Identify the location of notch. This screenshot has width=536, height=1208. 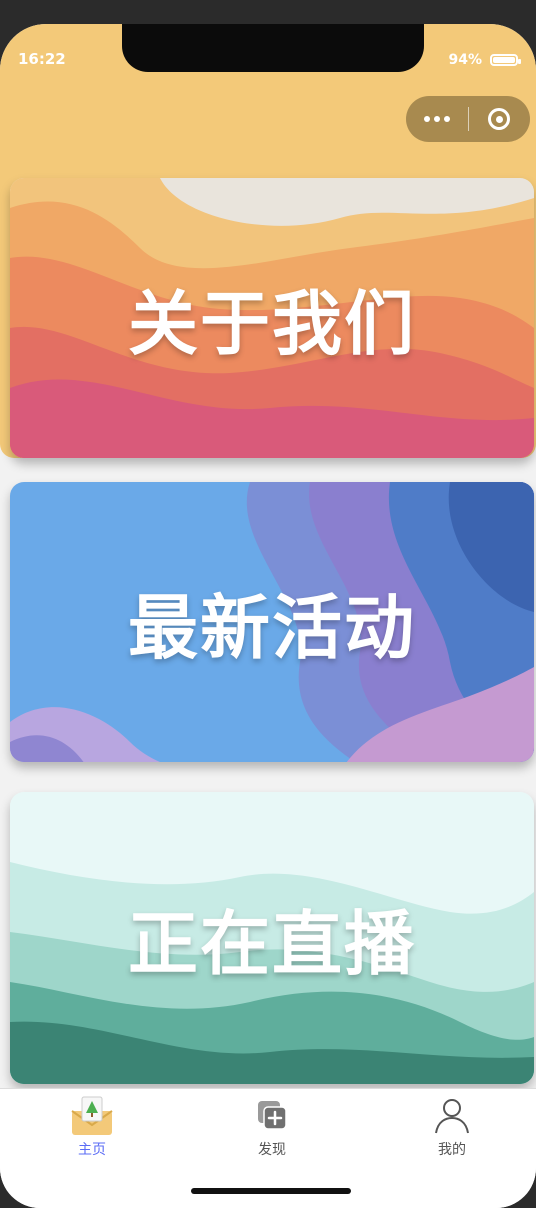
(273, 48).